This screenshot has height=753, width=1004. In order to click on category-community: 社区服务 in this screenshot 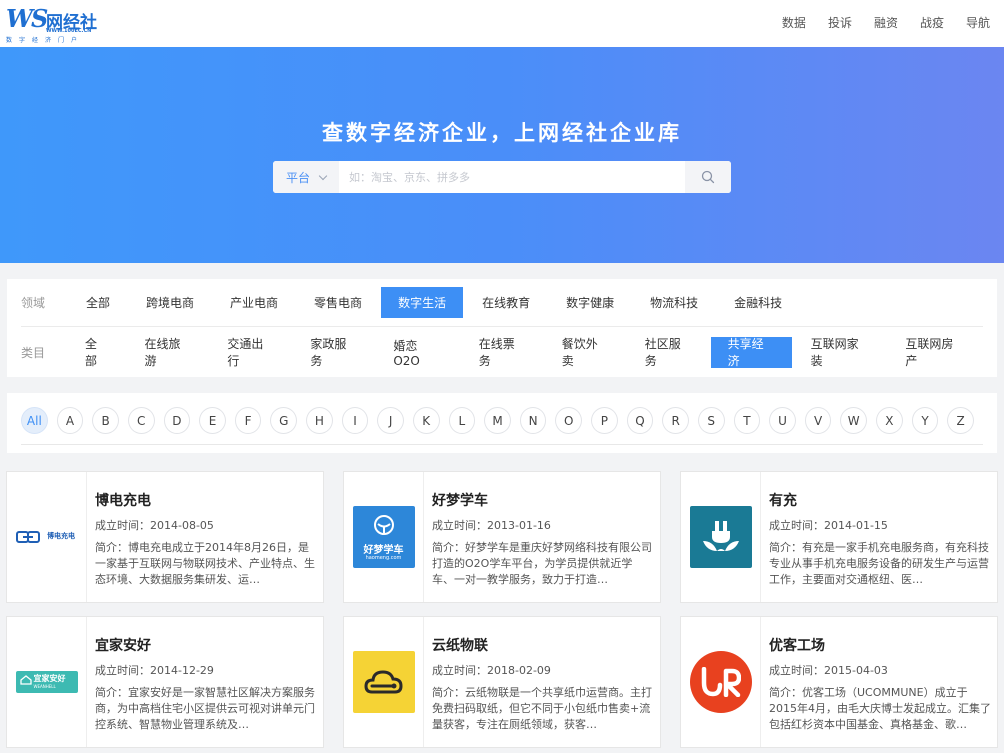, I will do `click(668, 352)`.